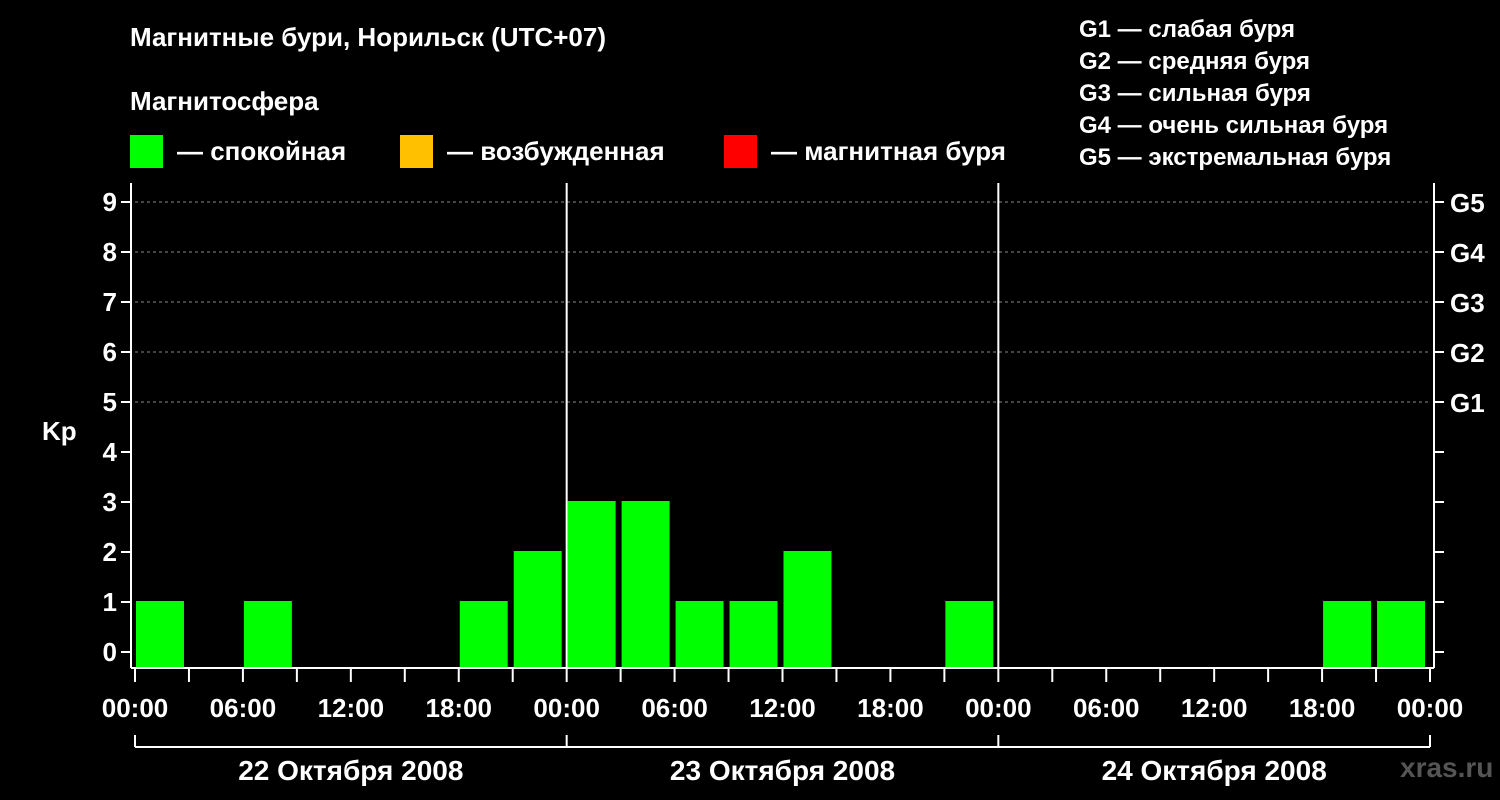 The height and width of the screenshot is (800, 1500). Describe the element at coordinates (110, 502) in the screenshot. I see `y-tick-label: 3` at that location.